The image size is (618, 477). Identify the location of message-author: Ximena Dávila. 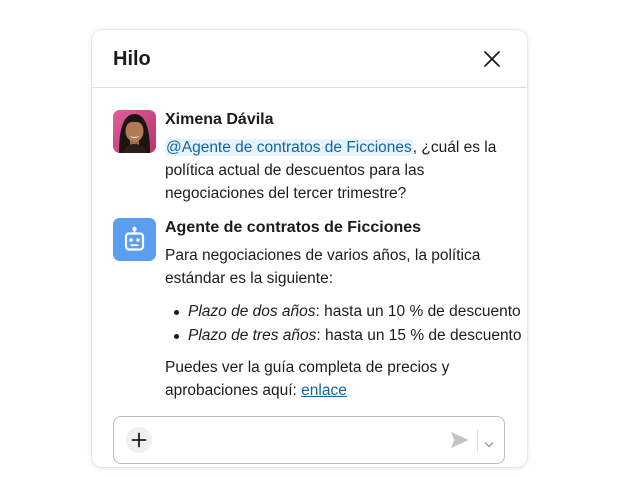
(219, 119).